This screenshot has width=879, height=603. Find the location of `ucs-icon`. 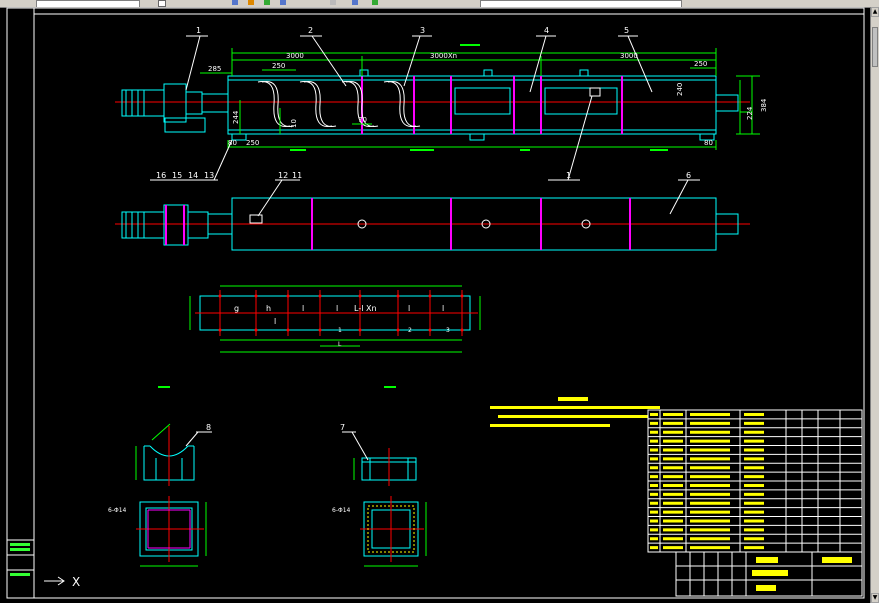

ucs-icon is located at coordinates (54, 581).